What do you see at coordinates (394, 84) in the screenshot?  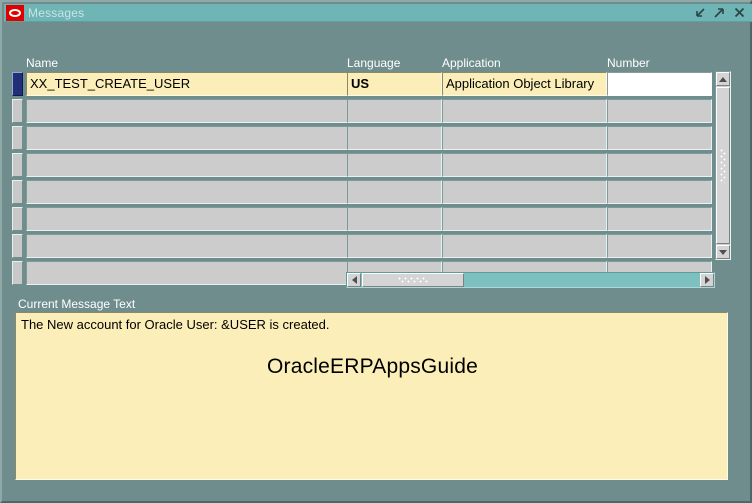 I see `cell-language: US` at bounding box center [394, 84].